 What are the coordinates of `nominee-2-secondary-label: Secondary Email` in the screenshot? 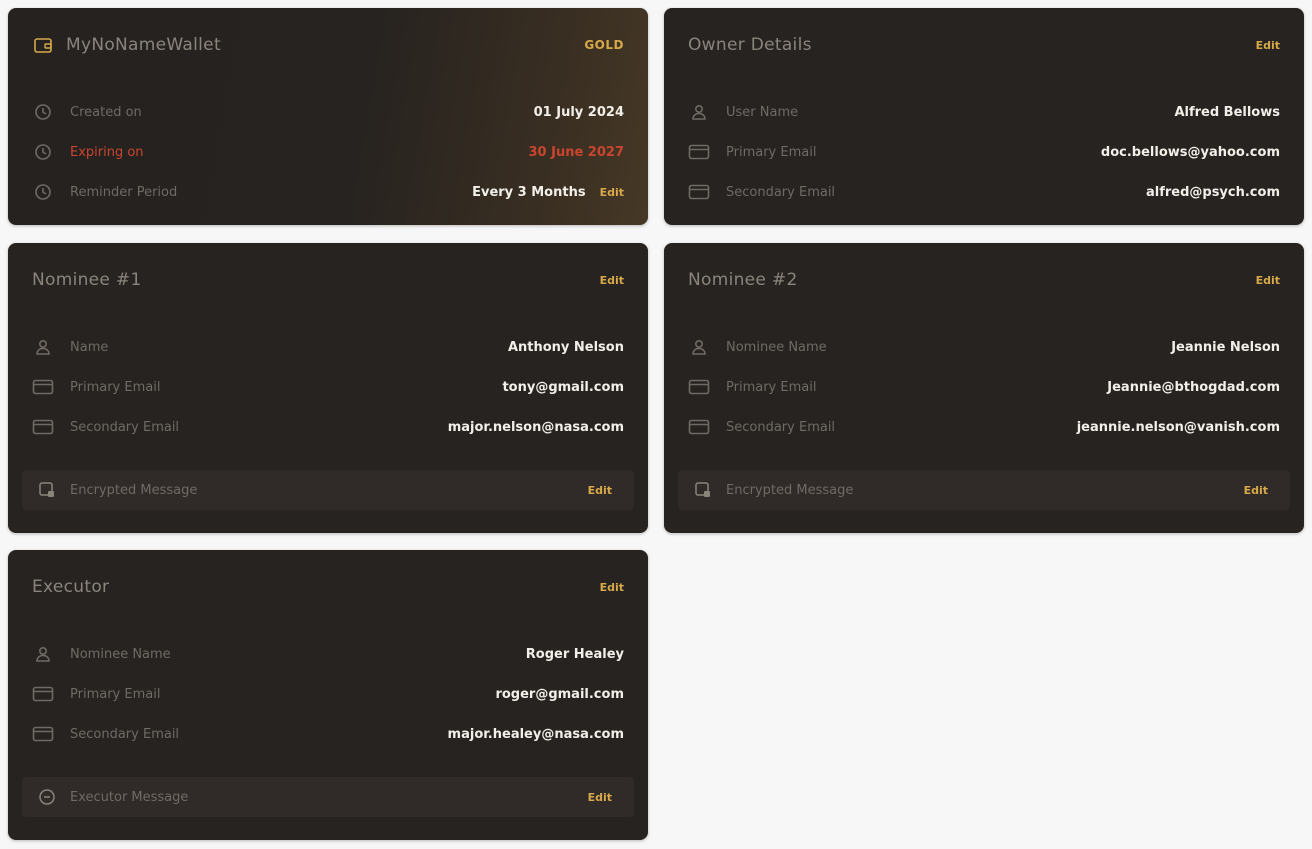 It's located at (781, 427).